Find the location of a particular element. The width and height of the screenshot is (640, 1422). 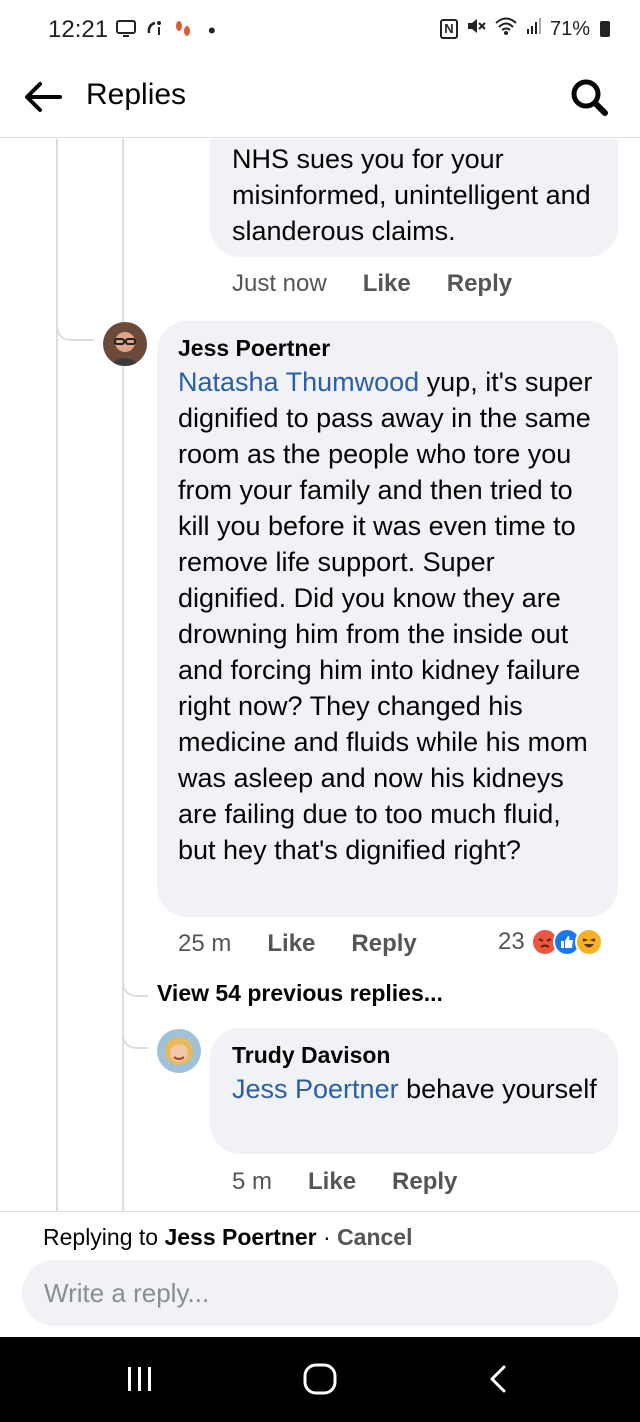

thread-line is located at coordinates (123, 675).